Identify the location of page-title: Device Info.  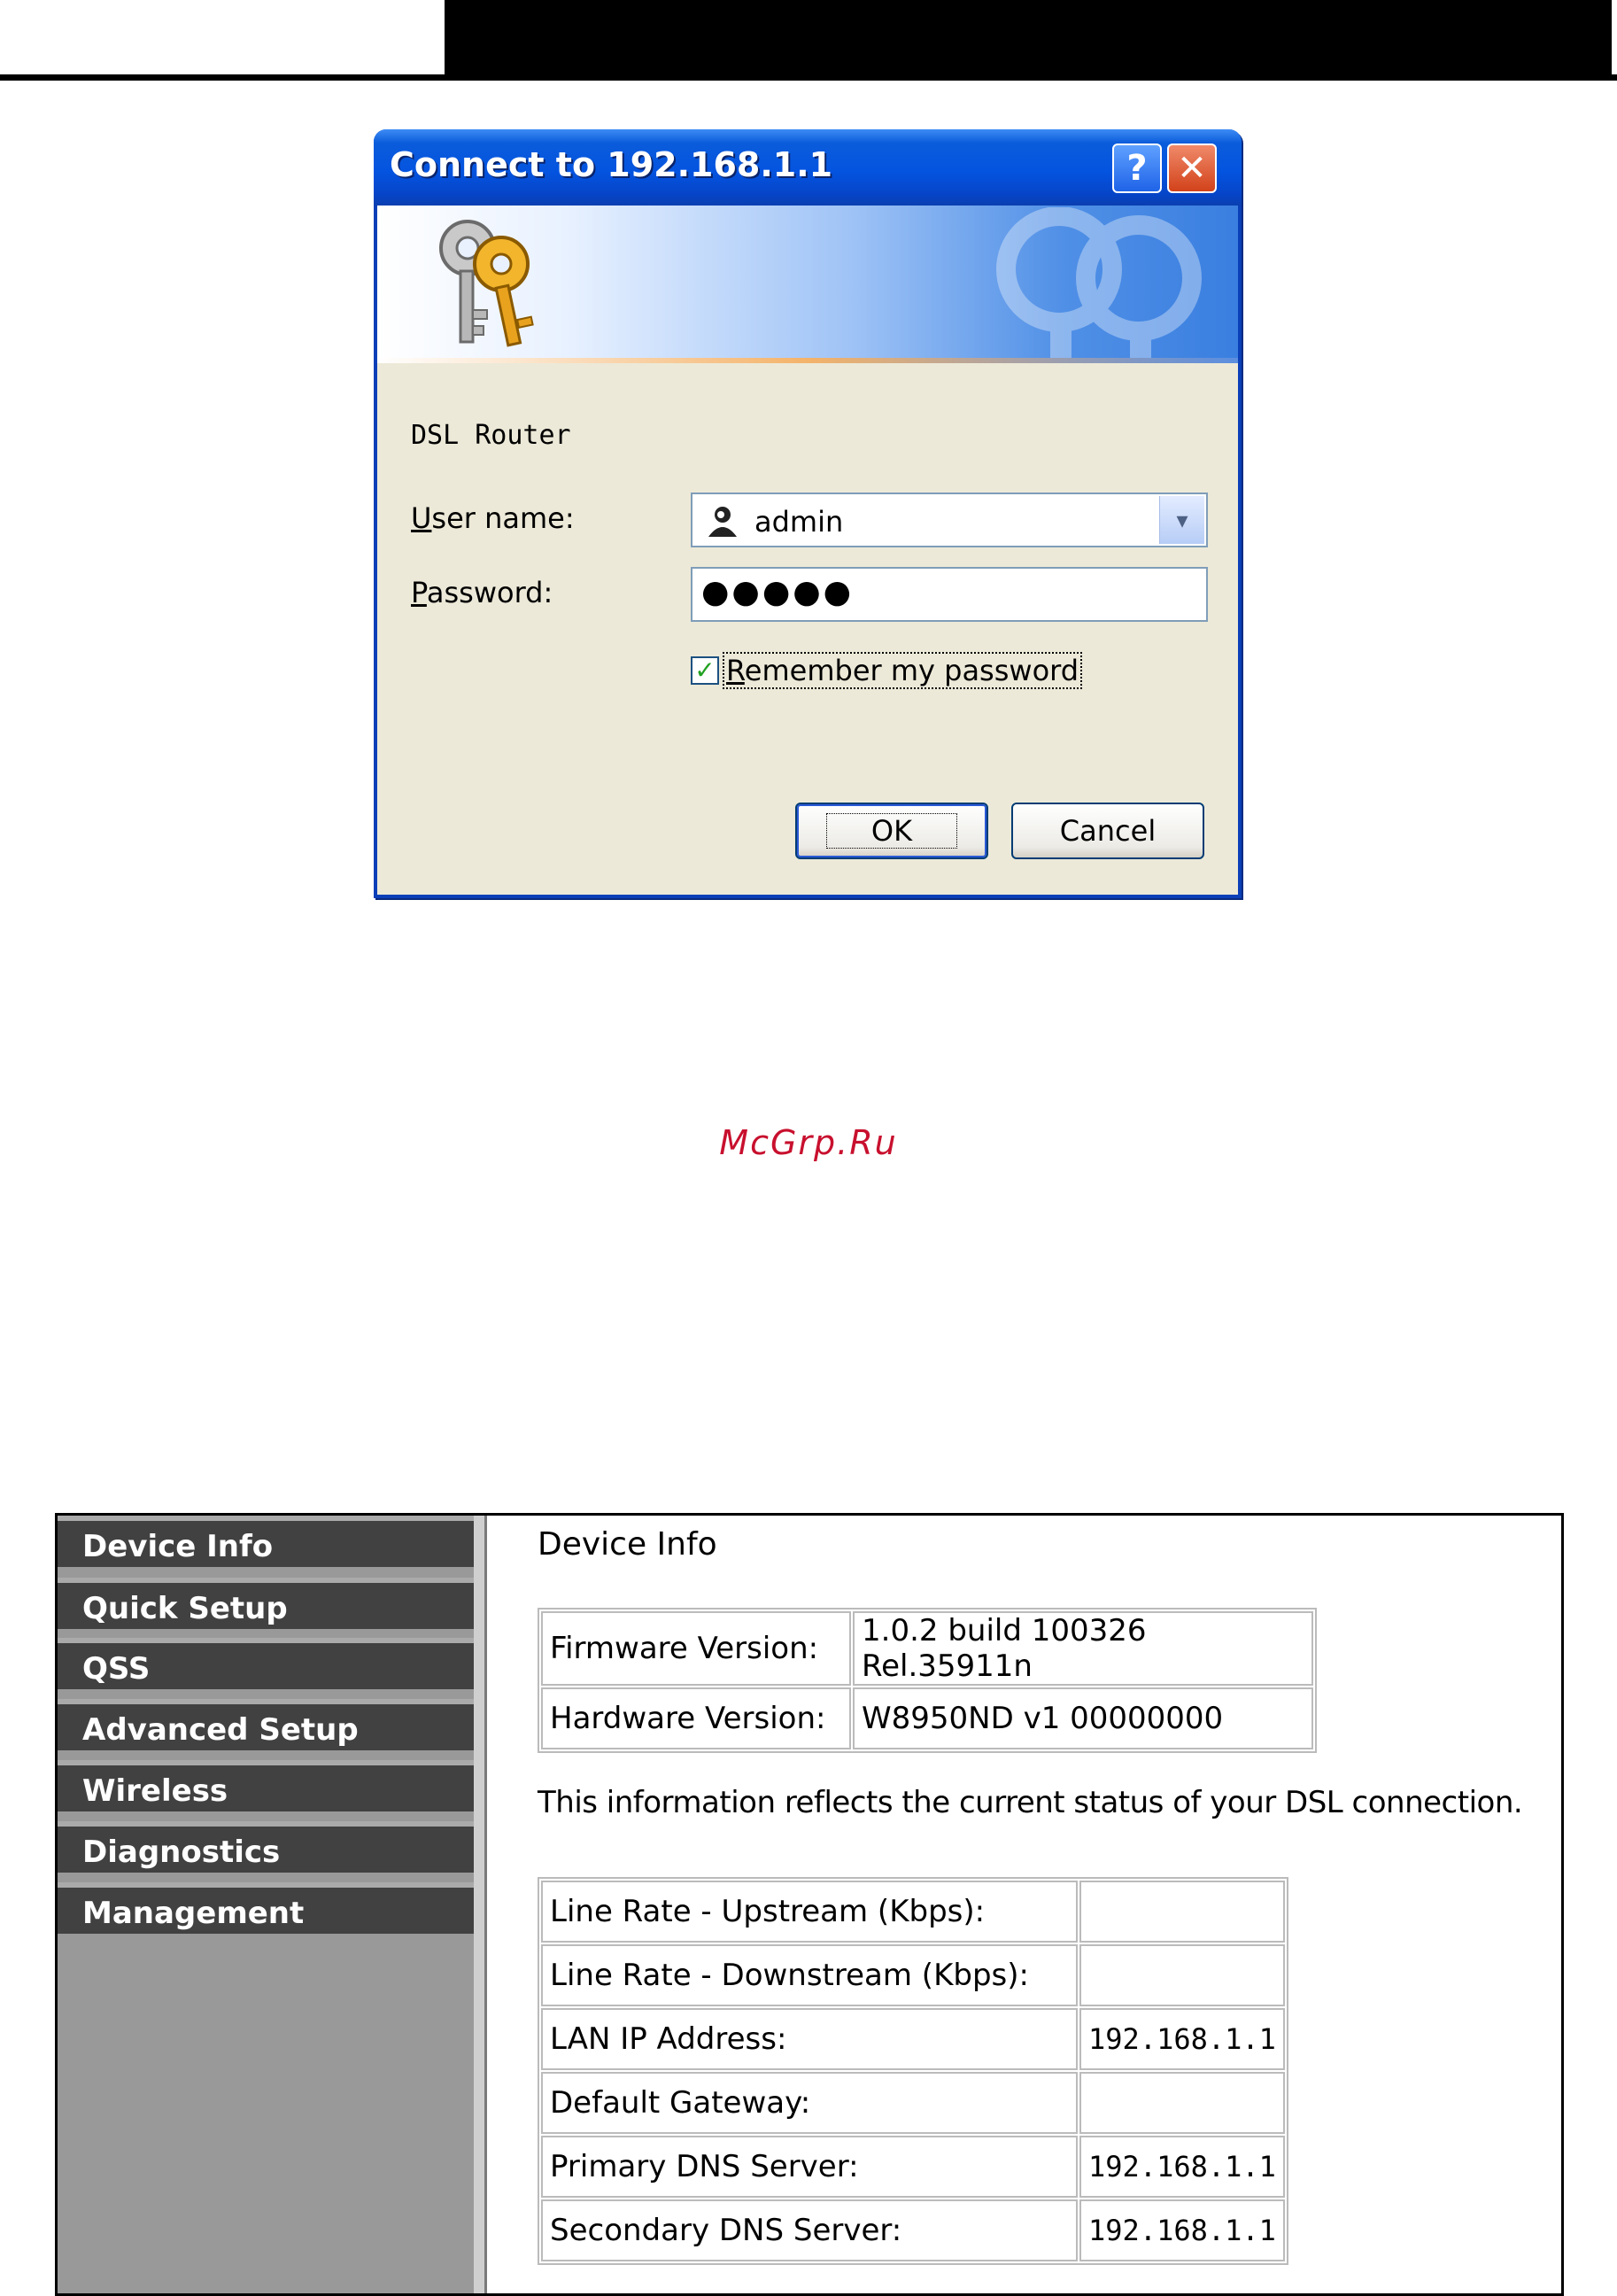
(627, 1545).